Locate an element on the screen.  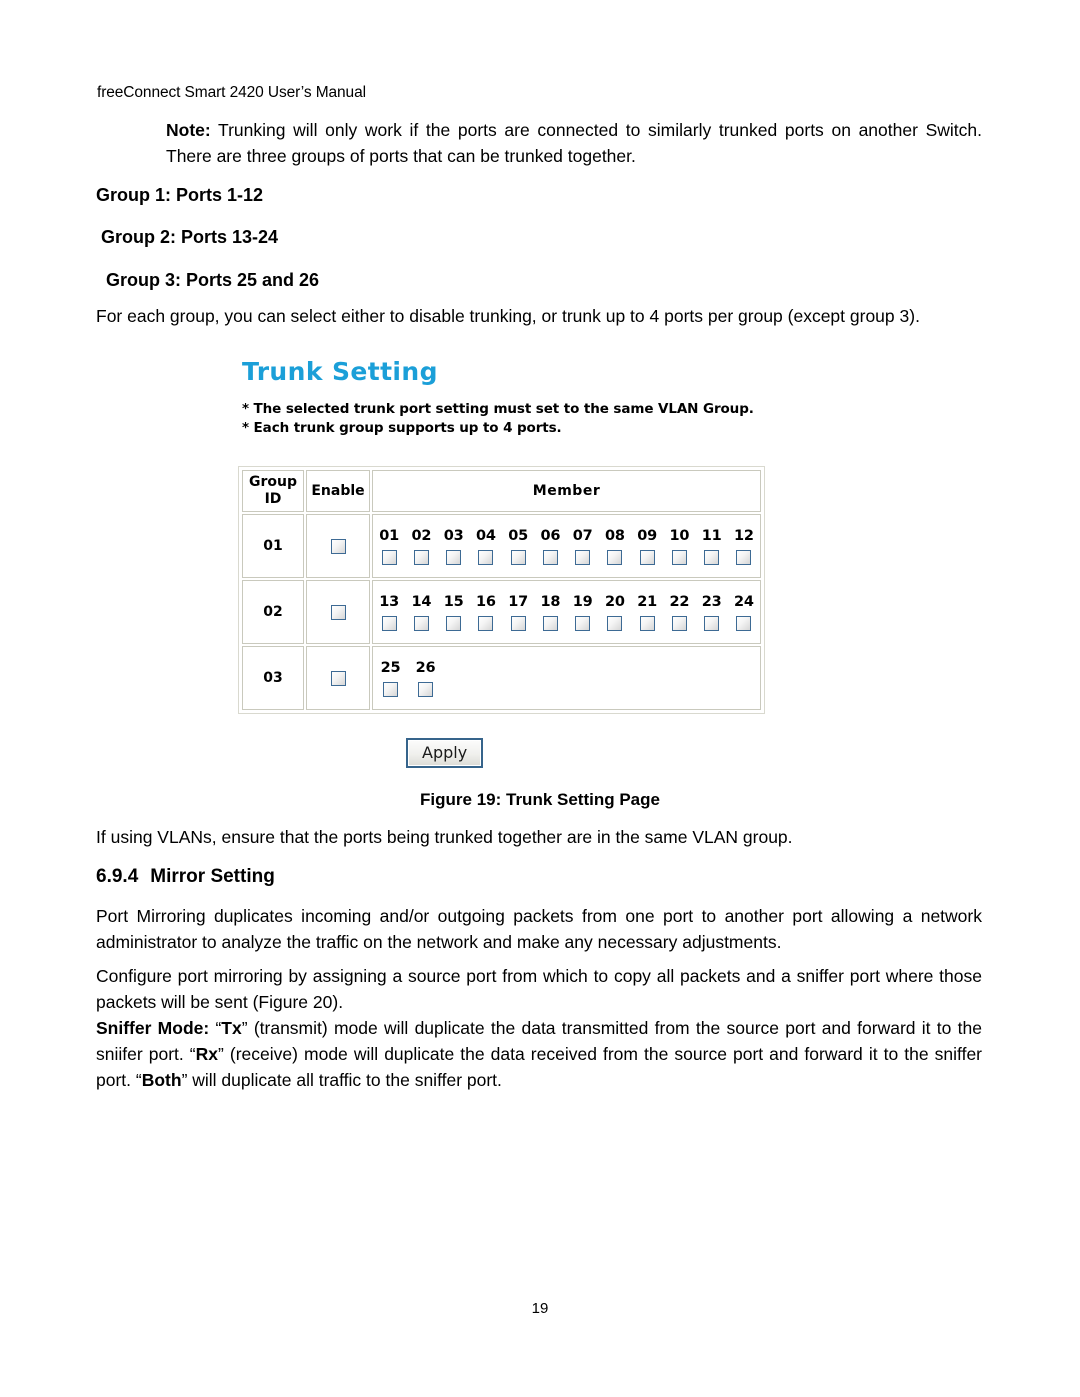
column-header-enable: Enable is located at coordinates (338, 491).